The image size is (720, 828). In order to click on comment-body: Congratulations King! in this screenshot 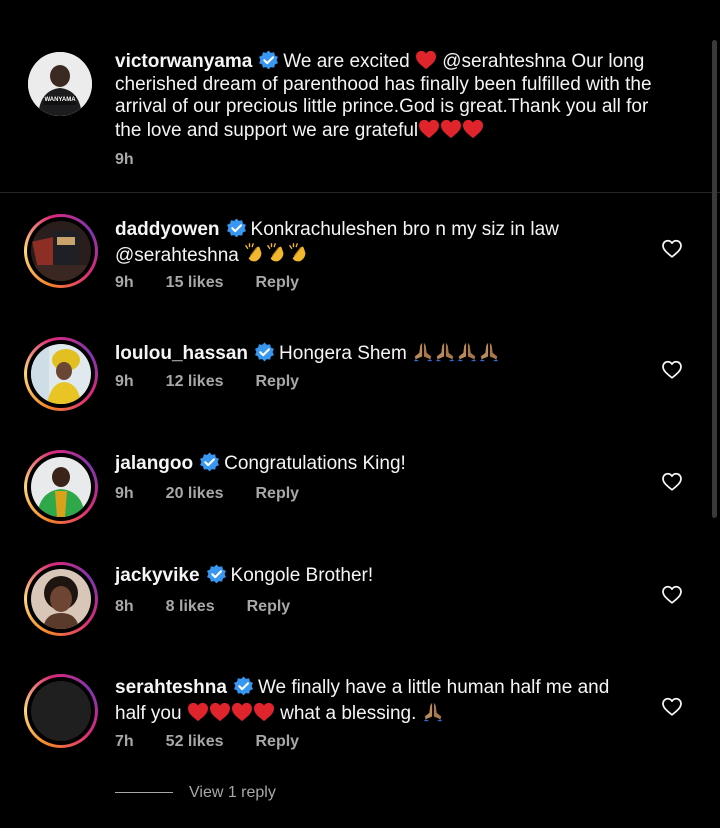, I will do `click(315, 463)`.